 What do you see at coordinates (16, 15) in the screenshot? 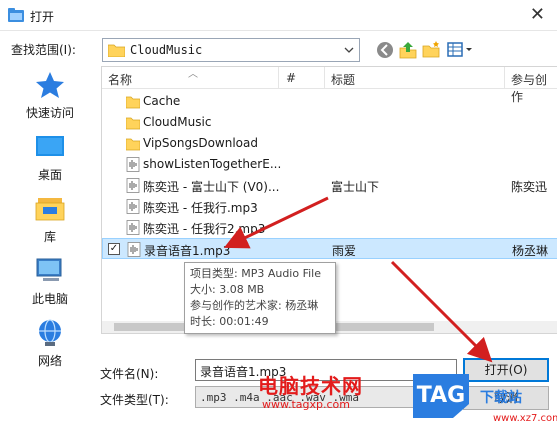
I see `app-icon` at bounding box center [16, 15].